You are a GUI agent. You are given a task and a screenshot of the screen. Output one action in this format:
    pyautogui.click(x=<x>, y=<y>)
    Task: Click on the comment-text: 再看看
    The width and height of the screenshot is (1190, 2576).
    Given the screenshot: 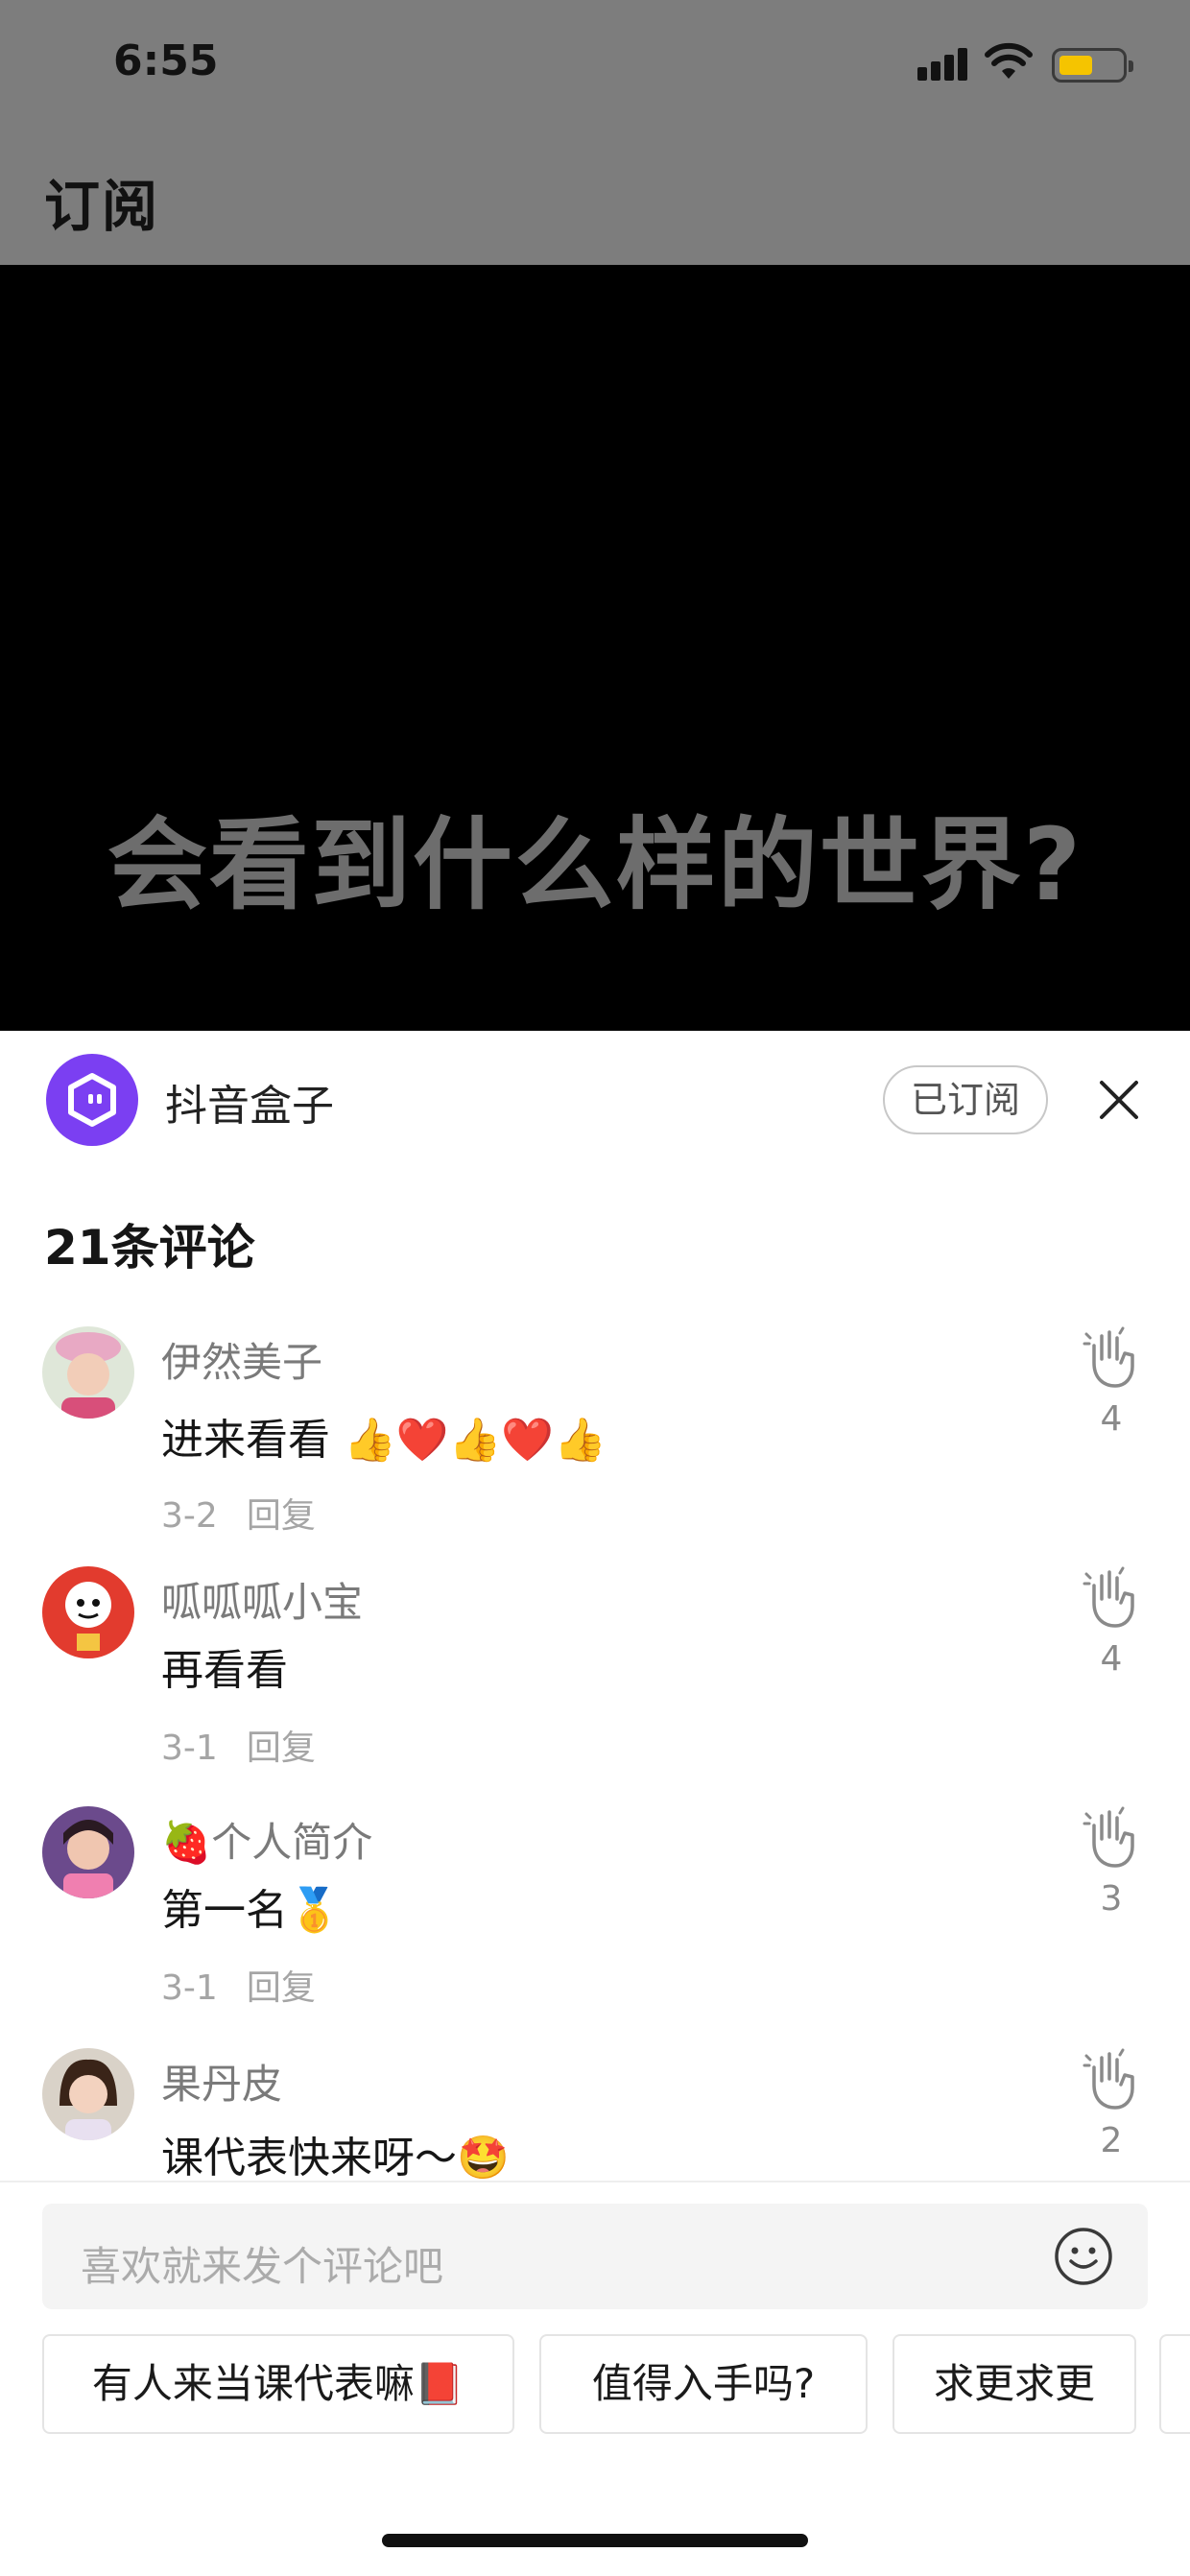 What is the action you would take?
    pyautogui.click(x=225, y=1670)
    